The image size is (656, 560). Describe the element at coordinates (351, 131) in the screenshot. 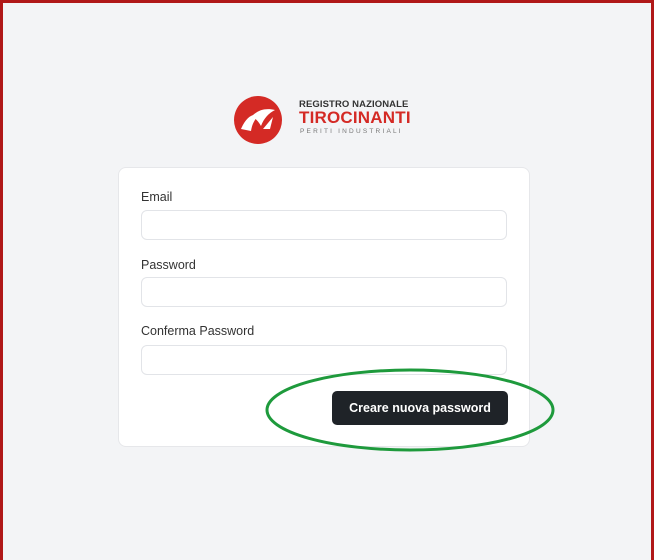

I see `logo-subtitle: PERITI INDUSTRIALI` at that location.